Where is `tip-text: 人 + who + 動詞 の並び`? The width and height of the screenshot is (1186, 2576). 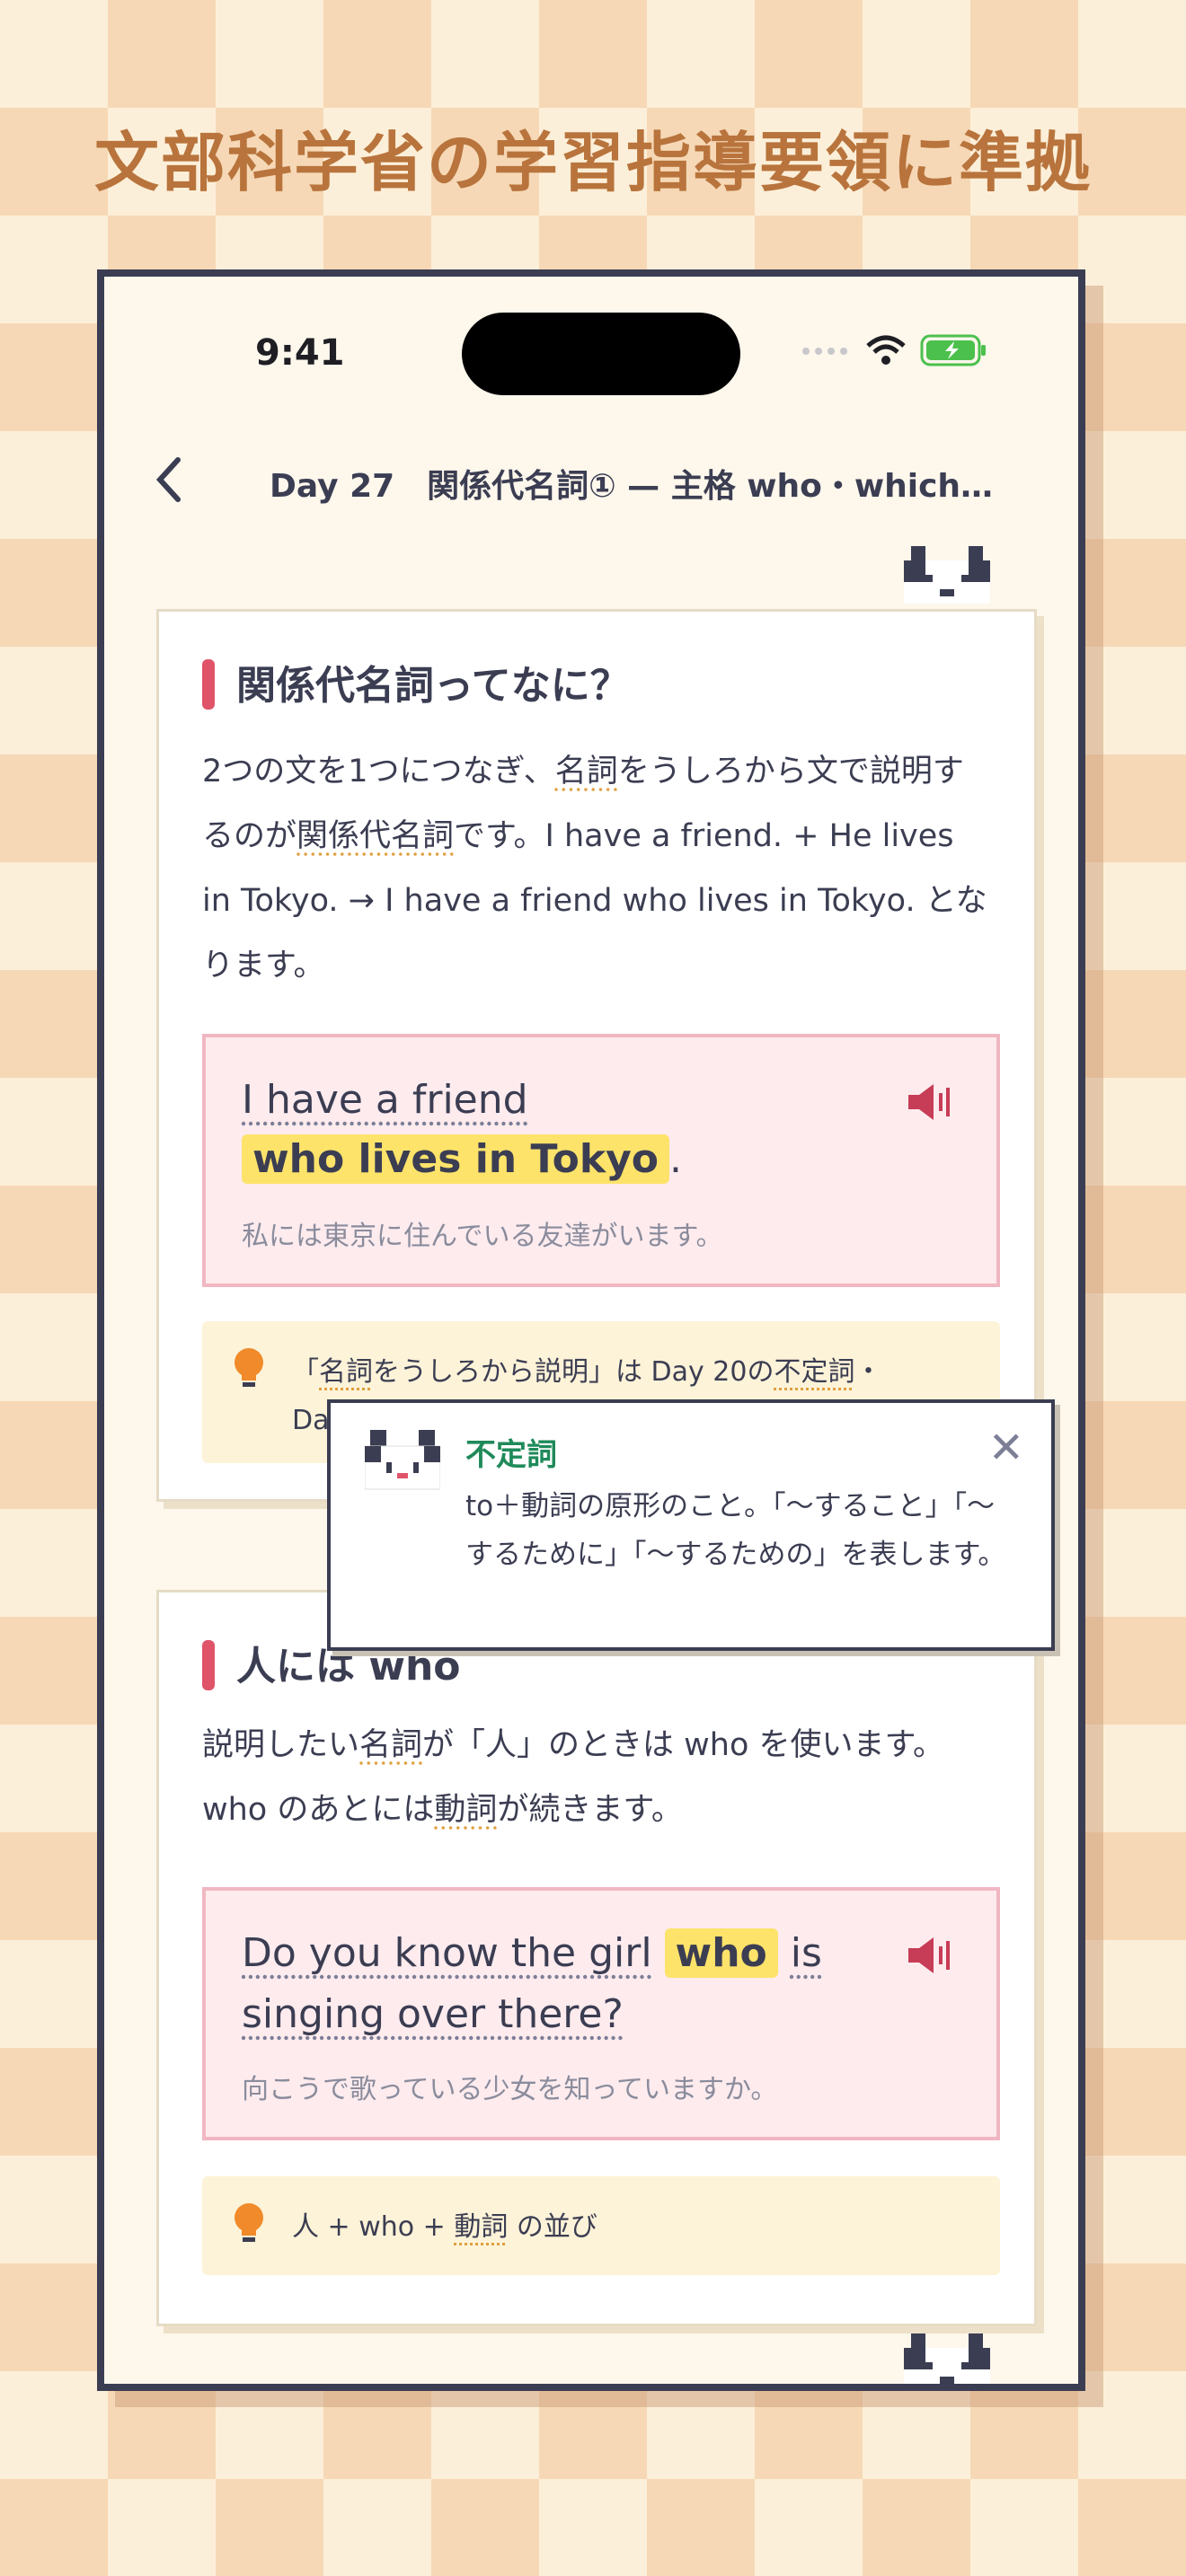 tip-text: 人 + who + 動詞 の並び is located at coordinates (444, 2227).